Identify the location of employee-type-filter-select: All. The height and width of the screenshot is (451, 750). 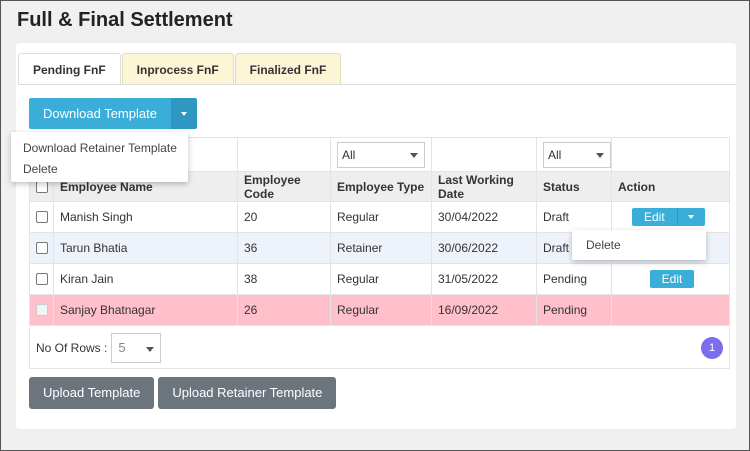
(381, 154).